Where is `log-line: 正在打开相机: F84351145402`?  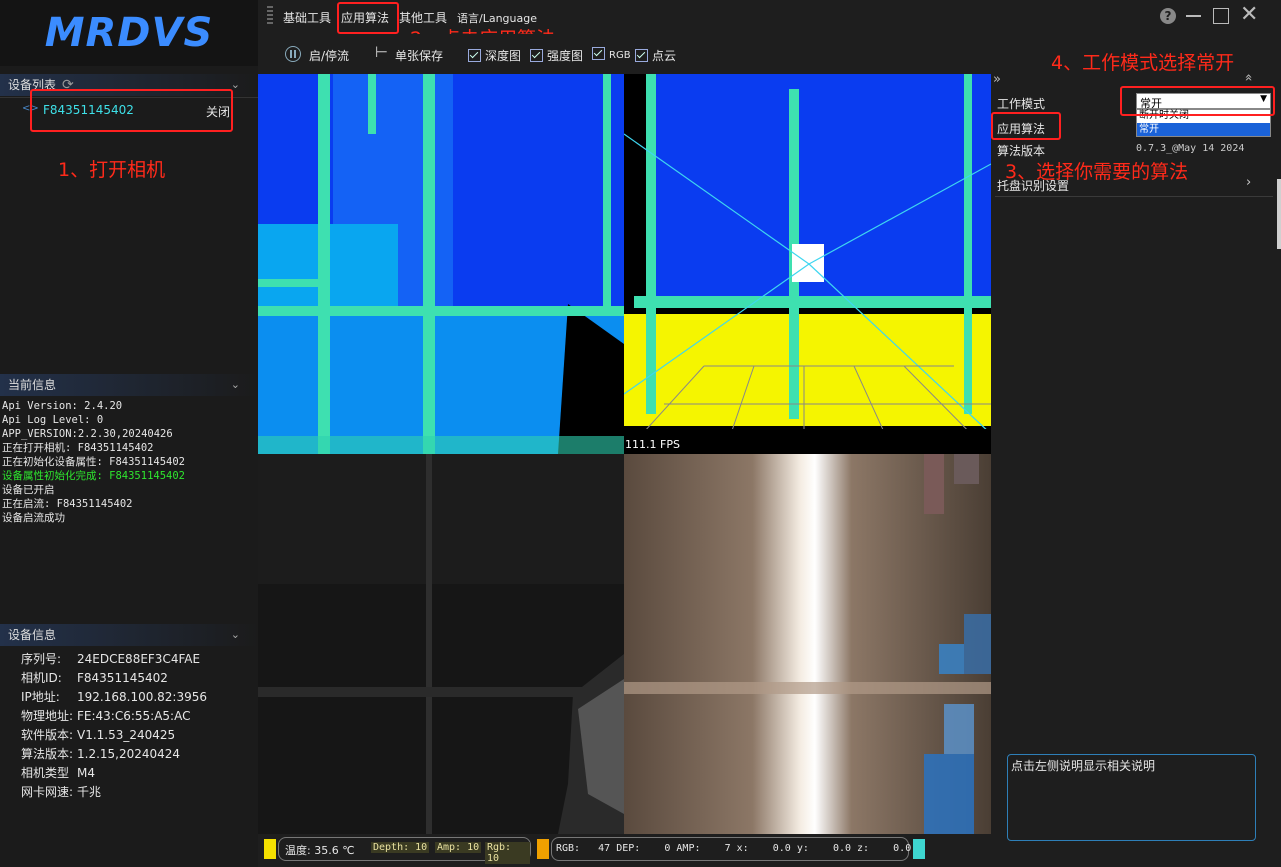 log-line: 正在打开相机: F84351145402 is located at coordinates (78, 448).